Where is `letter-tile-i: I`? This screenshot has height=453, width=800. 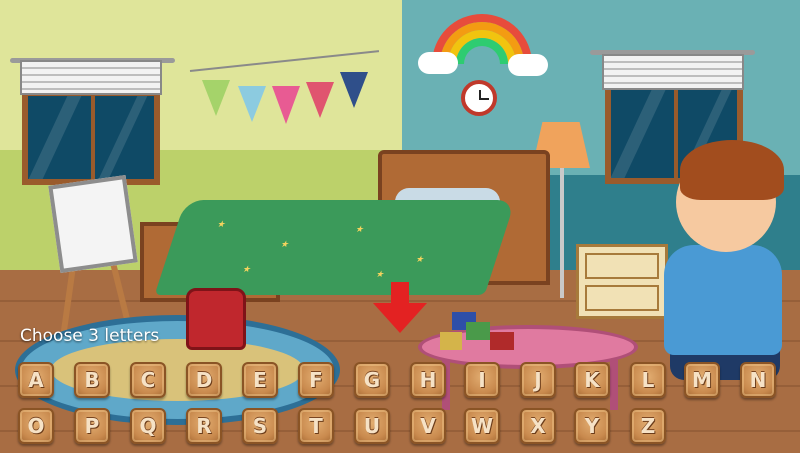 letter-tile-i: I is located at coordinates (482, 380).